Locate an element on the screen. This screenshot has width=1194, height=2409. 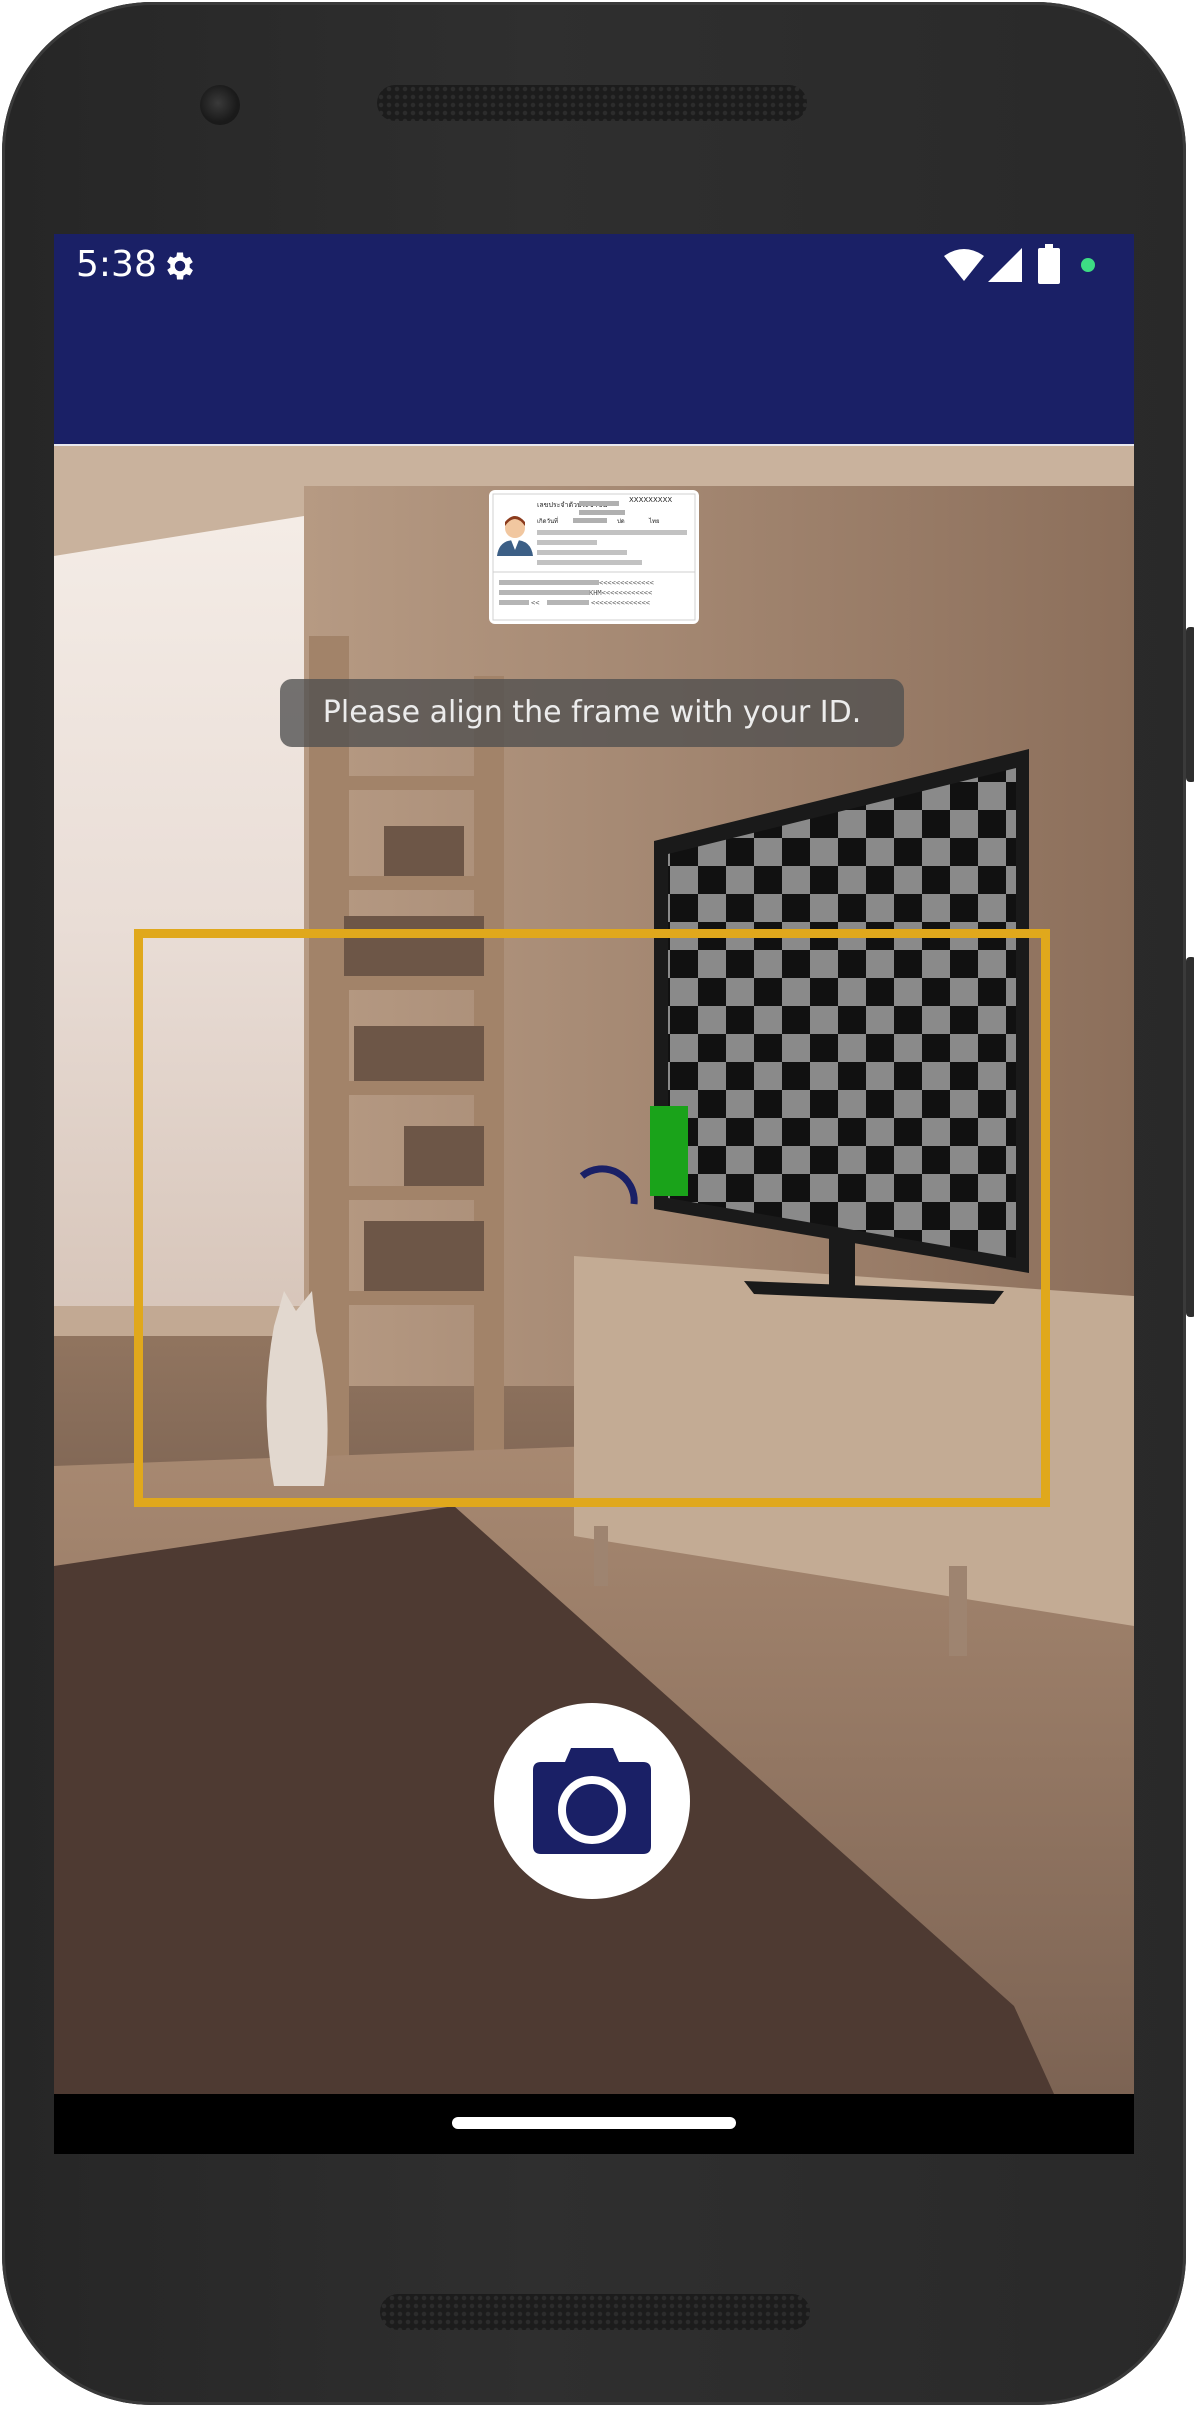
top-speaker is located at coordinates (592, 103).